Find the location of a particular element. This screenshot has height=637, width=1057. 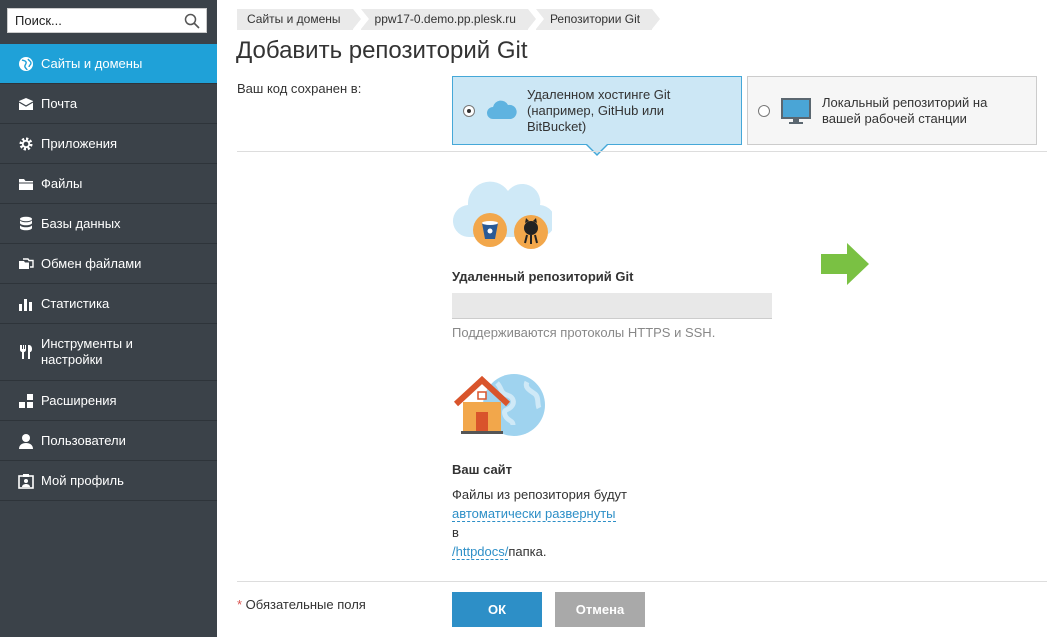

sidebar-item-label: Обмен файлами is located at coordinates (91, 263).